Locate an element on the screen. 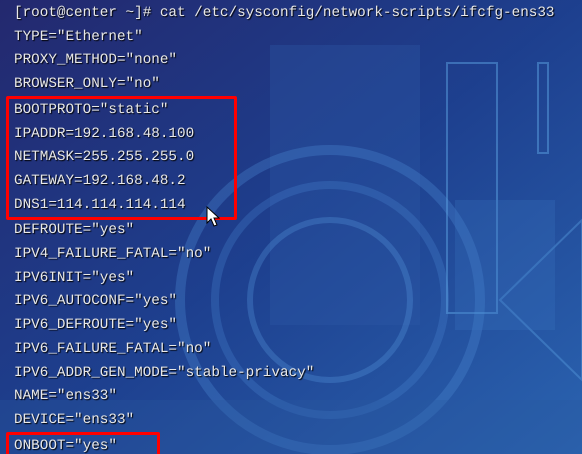 This screenshot has height=454, width=582. terminal-line: TYPE="Ethernet" is located at coordinates (78, 37).